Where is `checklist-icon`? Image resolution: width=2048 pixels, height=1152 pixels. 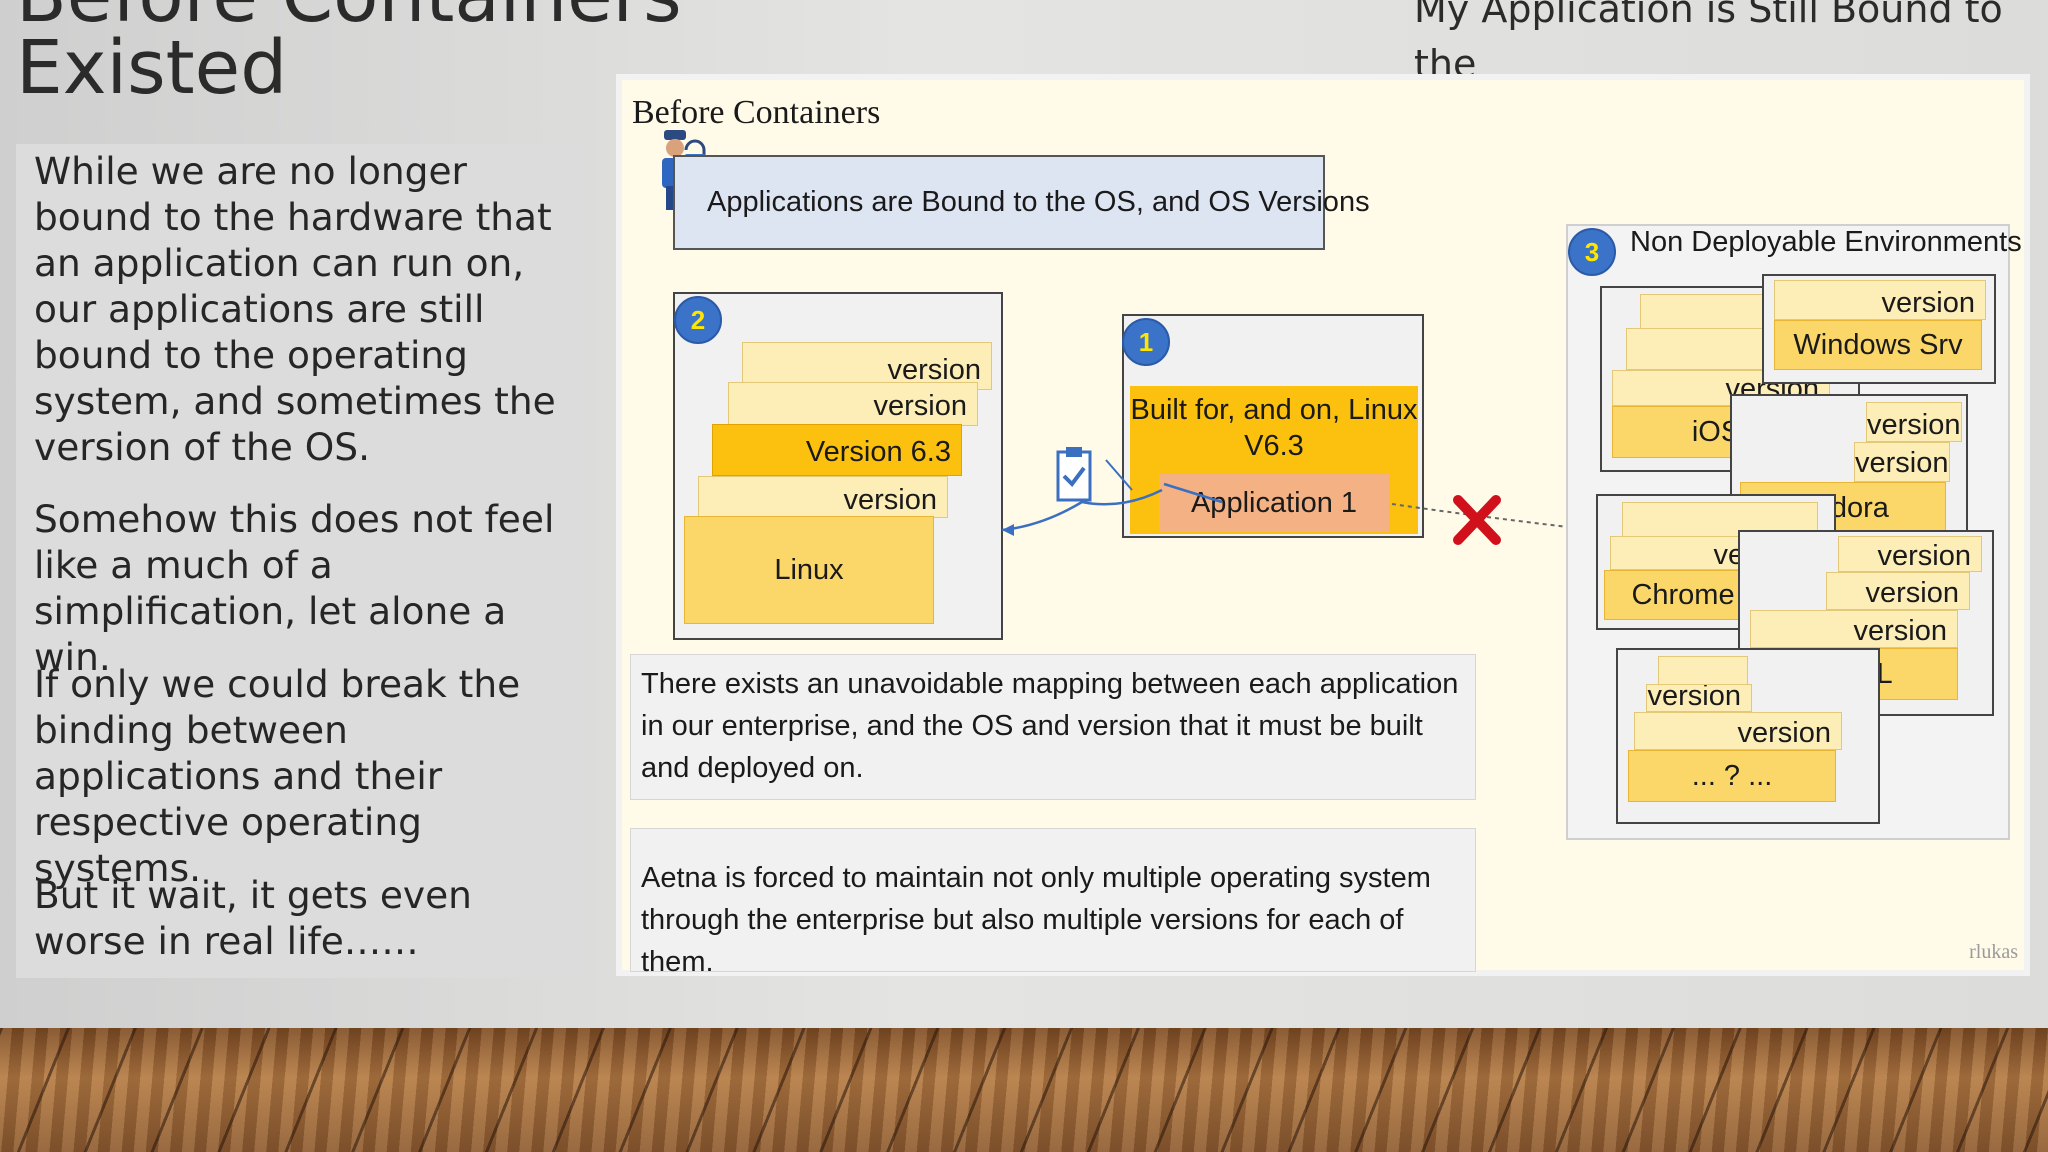
checklist-icon is located at coordinates (1074, 474).